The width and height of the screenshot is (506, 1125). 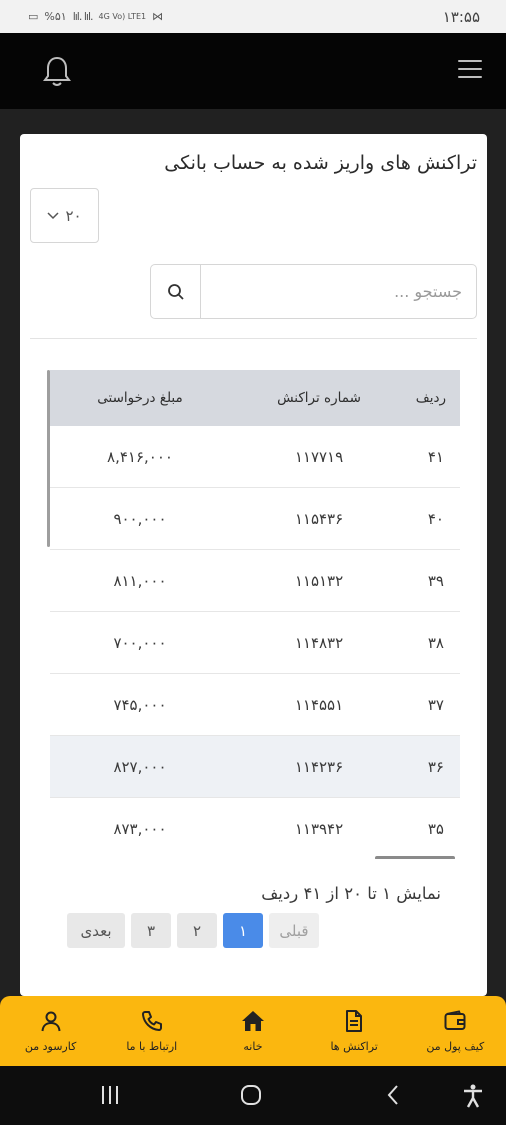 What do you see at coordinates (253, 16) in the screenshot?
I see `status-bar: ▭ %۵۱ lıl. lıl. 4G Vo) LTE1 ⋈ ۱۳:۵۵` at bounding box center [253, 16].